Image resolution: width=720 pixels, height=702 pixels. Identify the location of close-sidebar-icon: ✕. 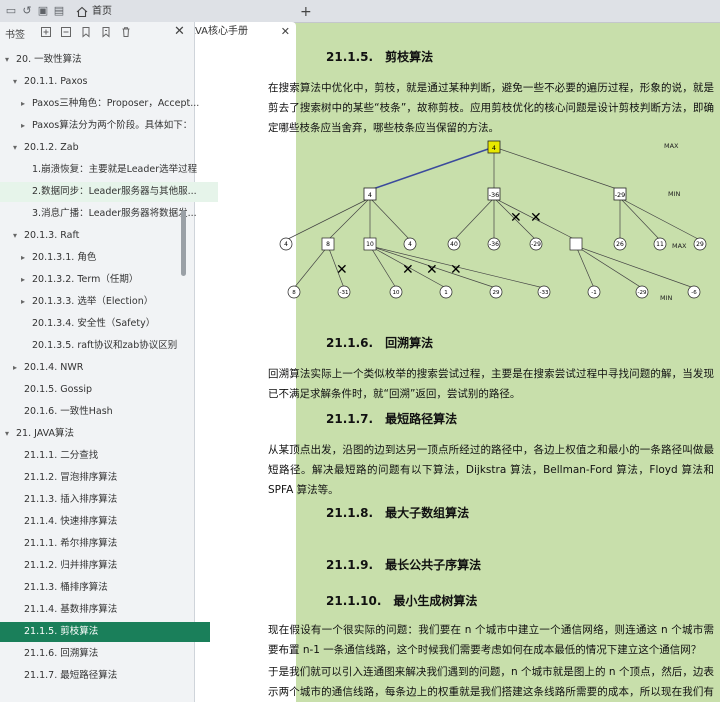
(179, 31).